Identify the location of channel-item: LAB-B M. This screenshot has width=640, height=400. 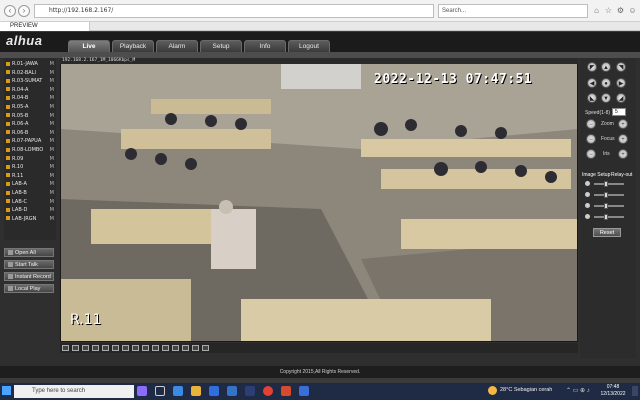
(30, 193).